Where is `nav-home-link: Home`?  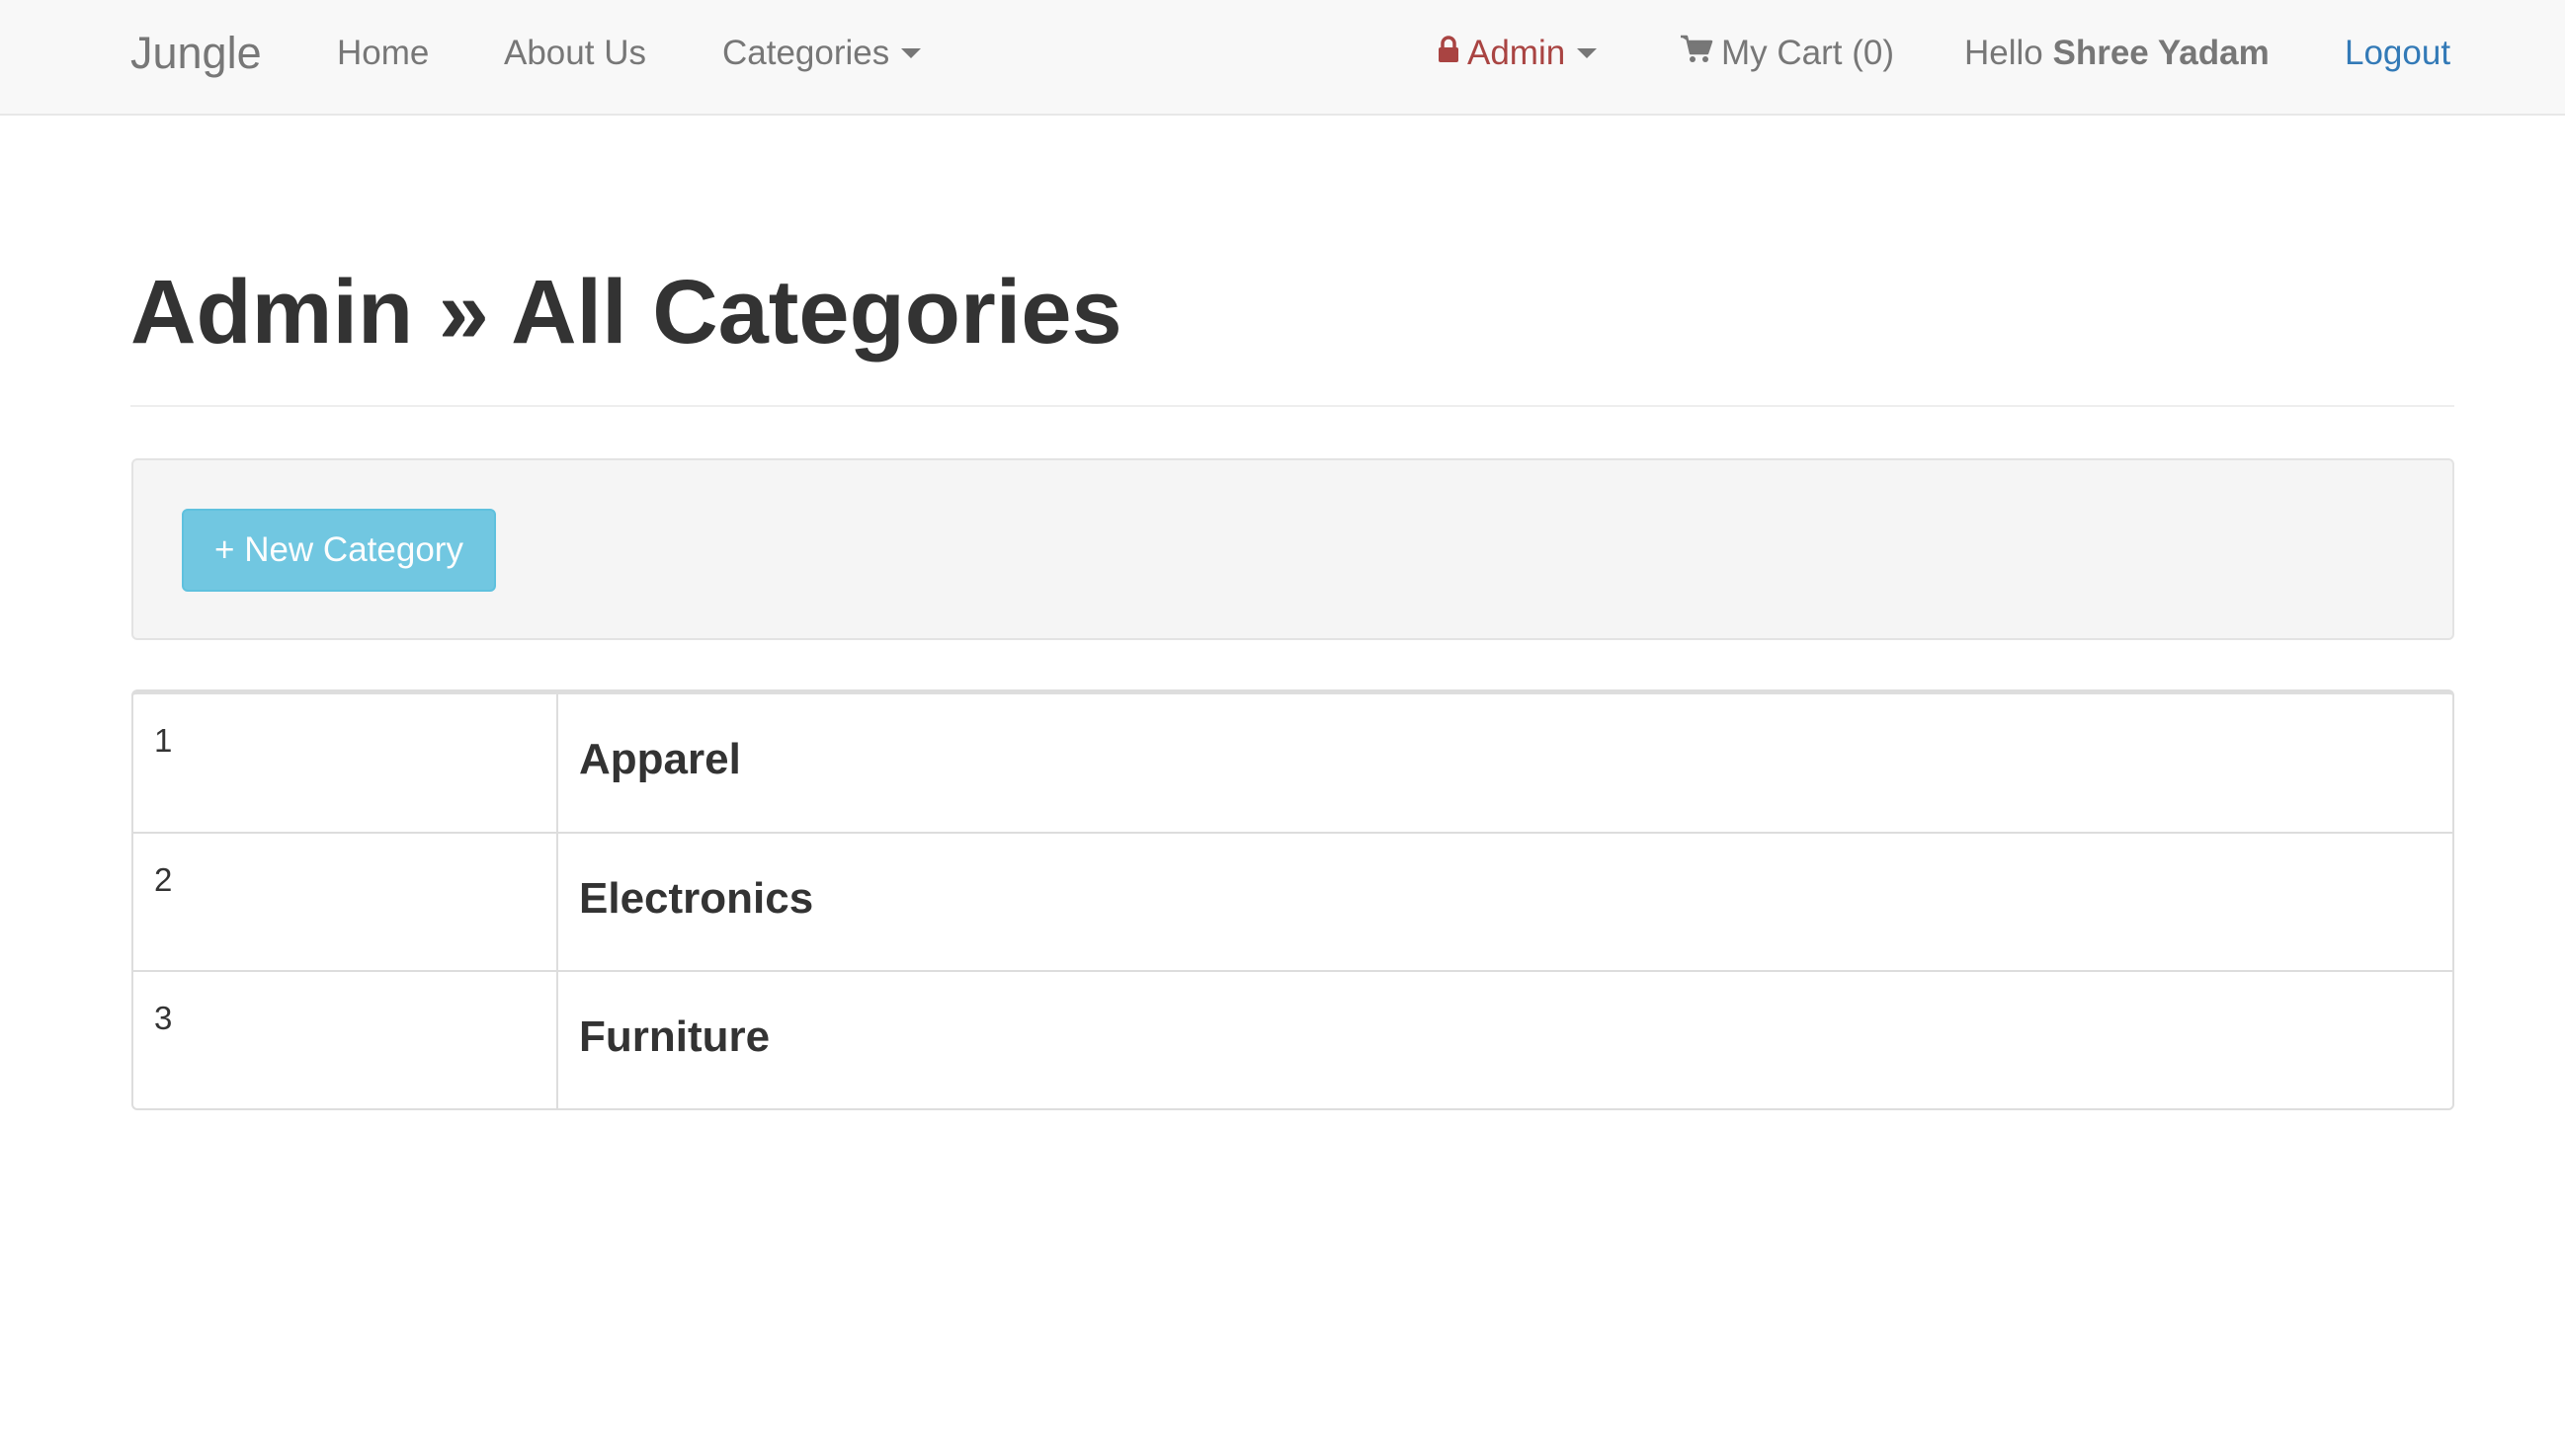
nav-home-link: Home is located at coordinates (383, 53).